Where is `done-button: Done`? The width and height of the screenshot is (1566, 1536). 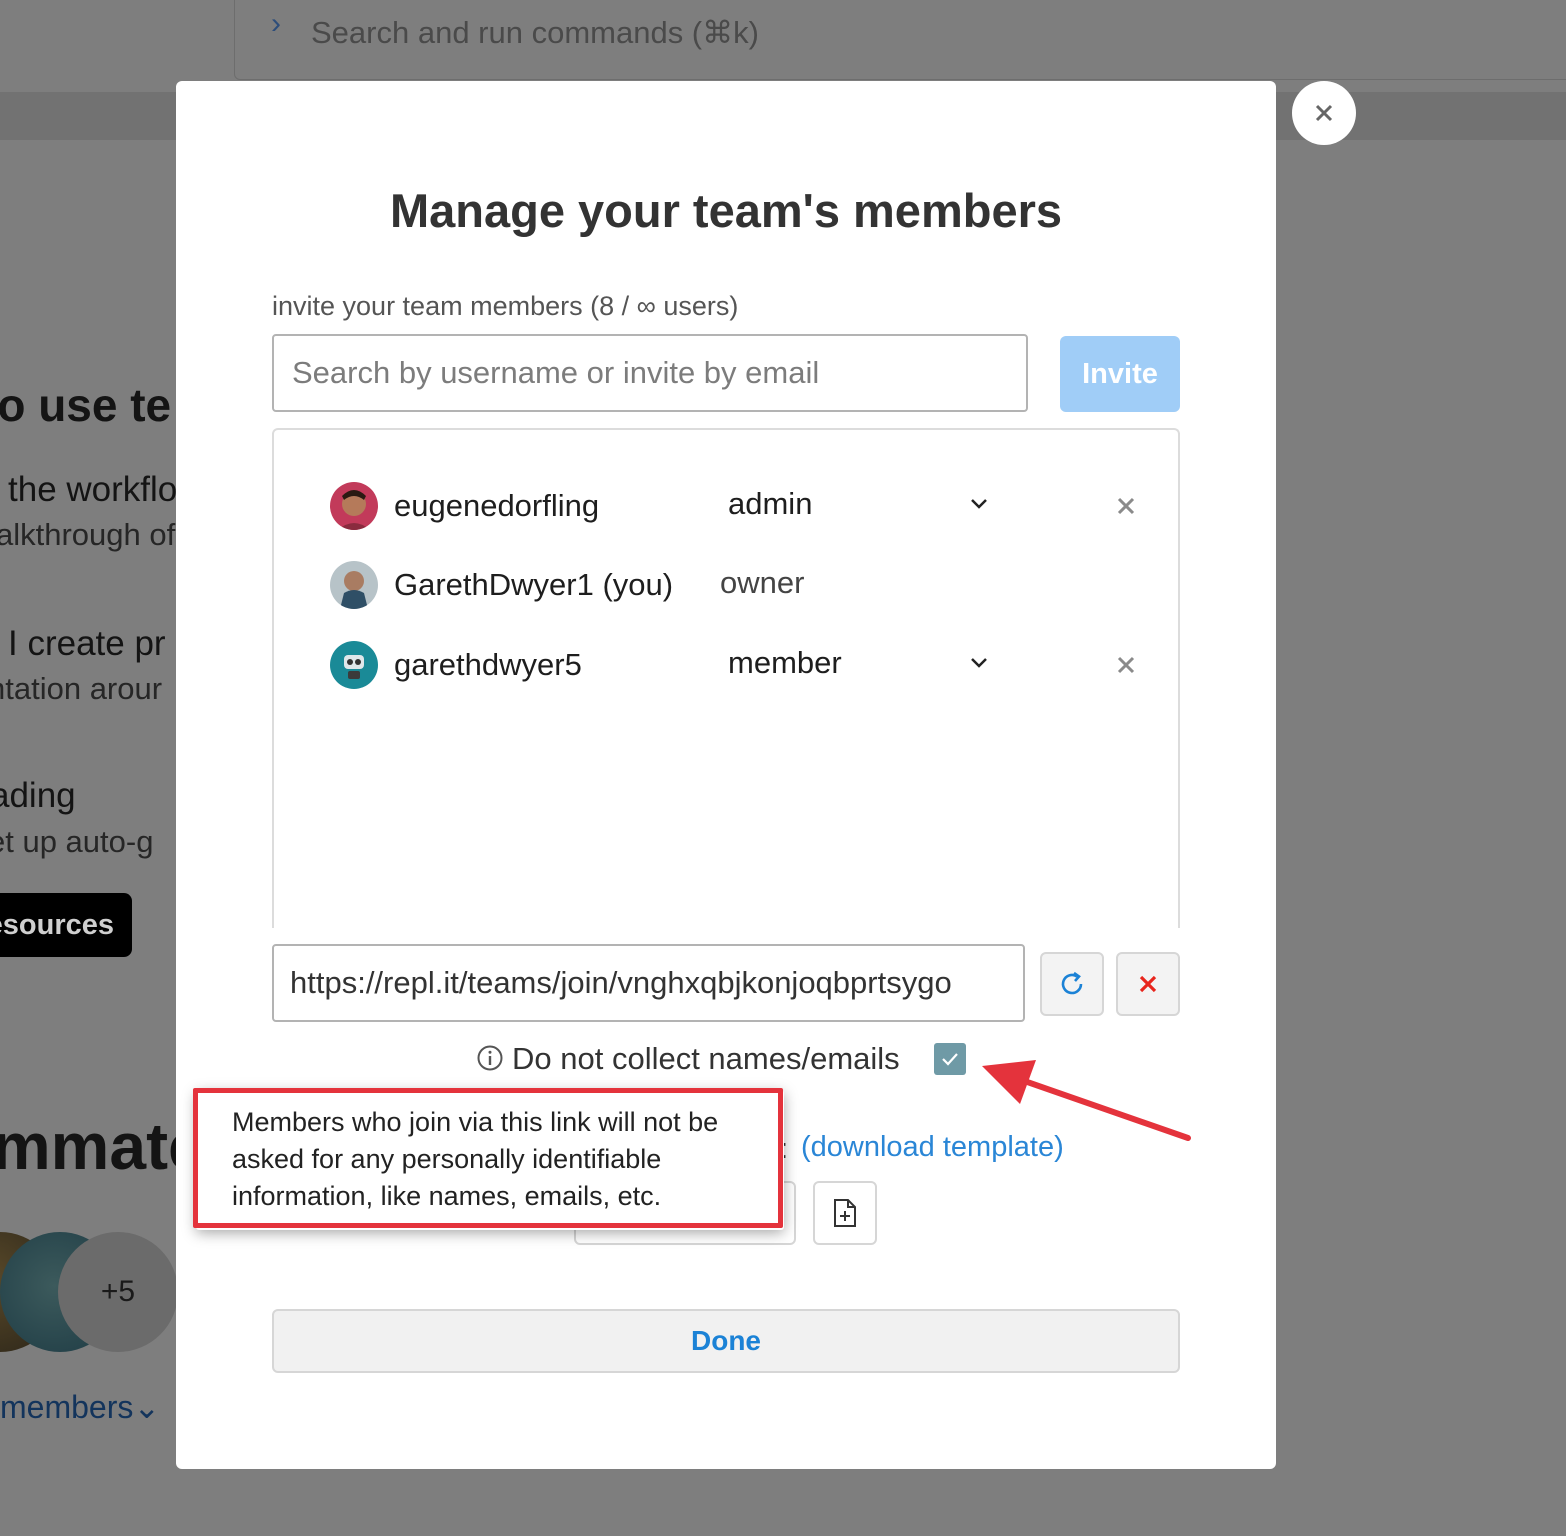
done-button: Done is located at coordinates (726, 1341).